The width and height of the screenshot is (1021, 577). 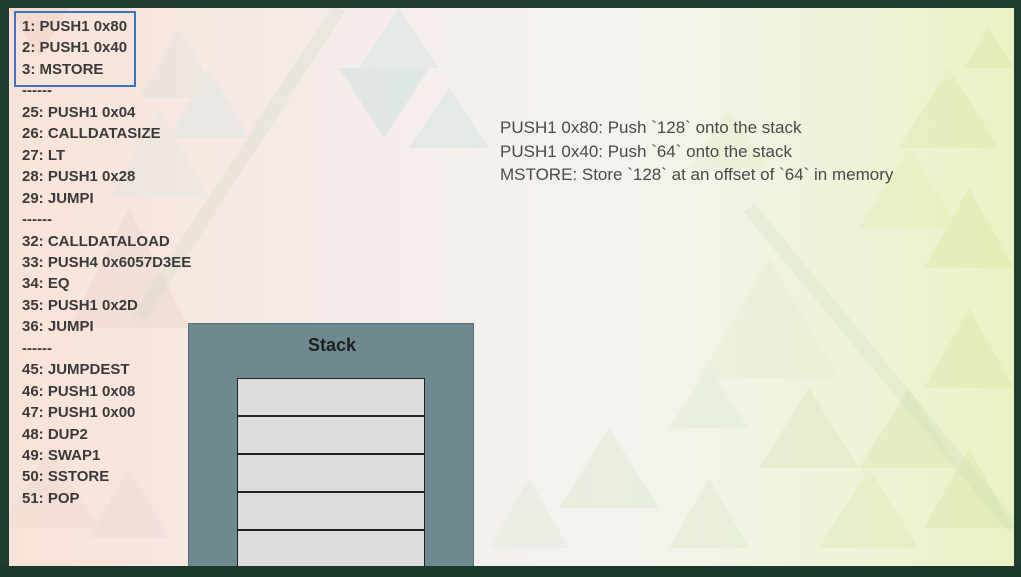 What do you see at coordinates (51, 498) in the screenshot?
I see `opcode-line: 51: POP` at bounding box center [51, 498].